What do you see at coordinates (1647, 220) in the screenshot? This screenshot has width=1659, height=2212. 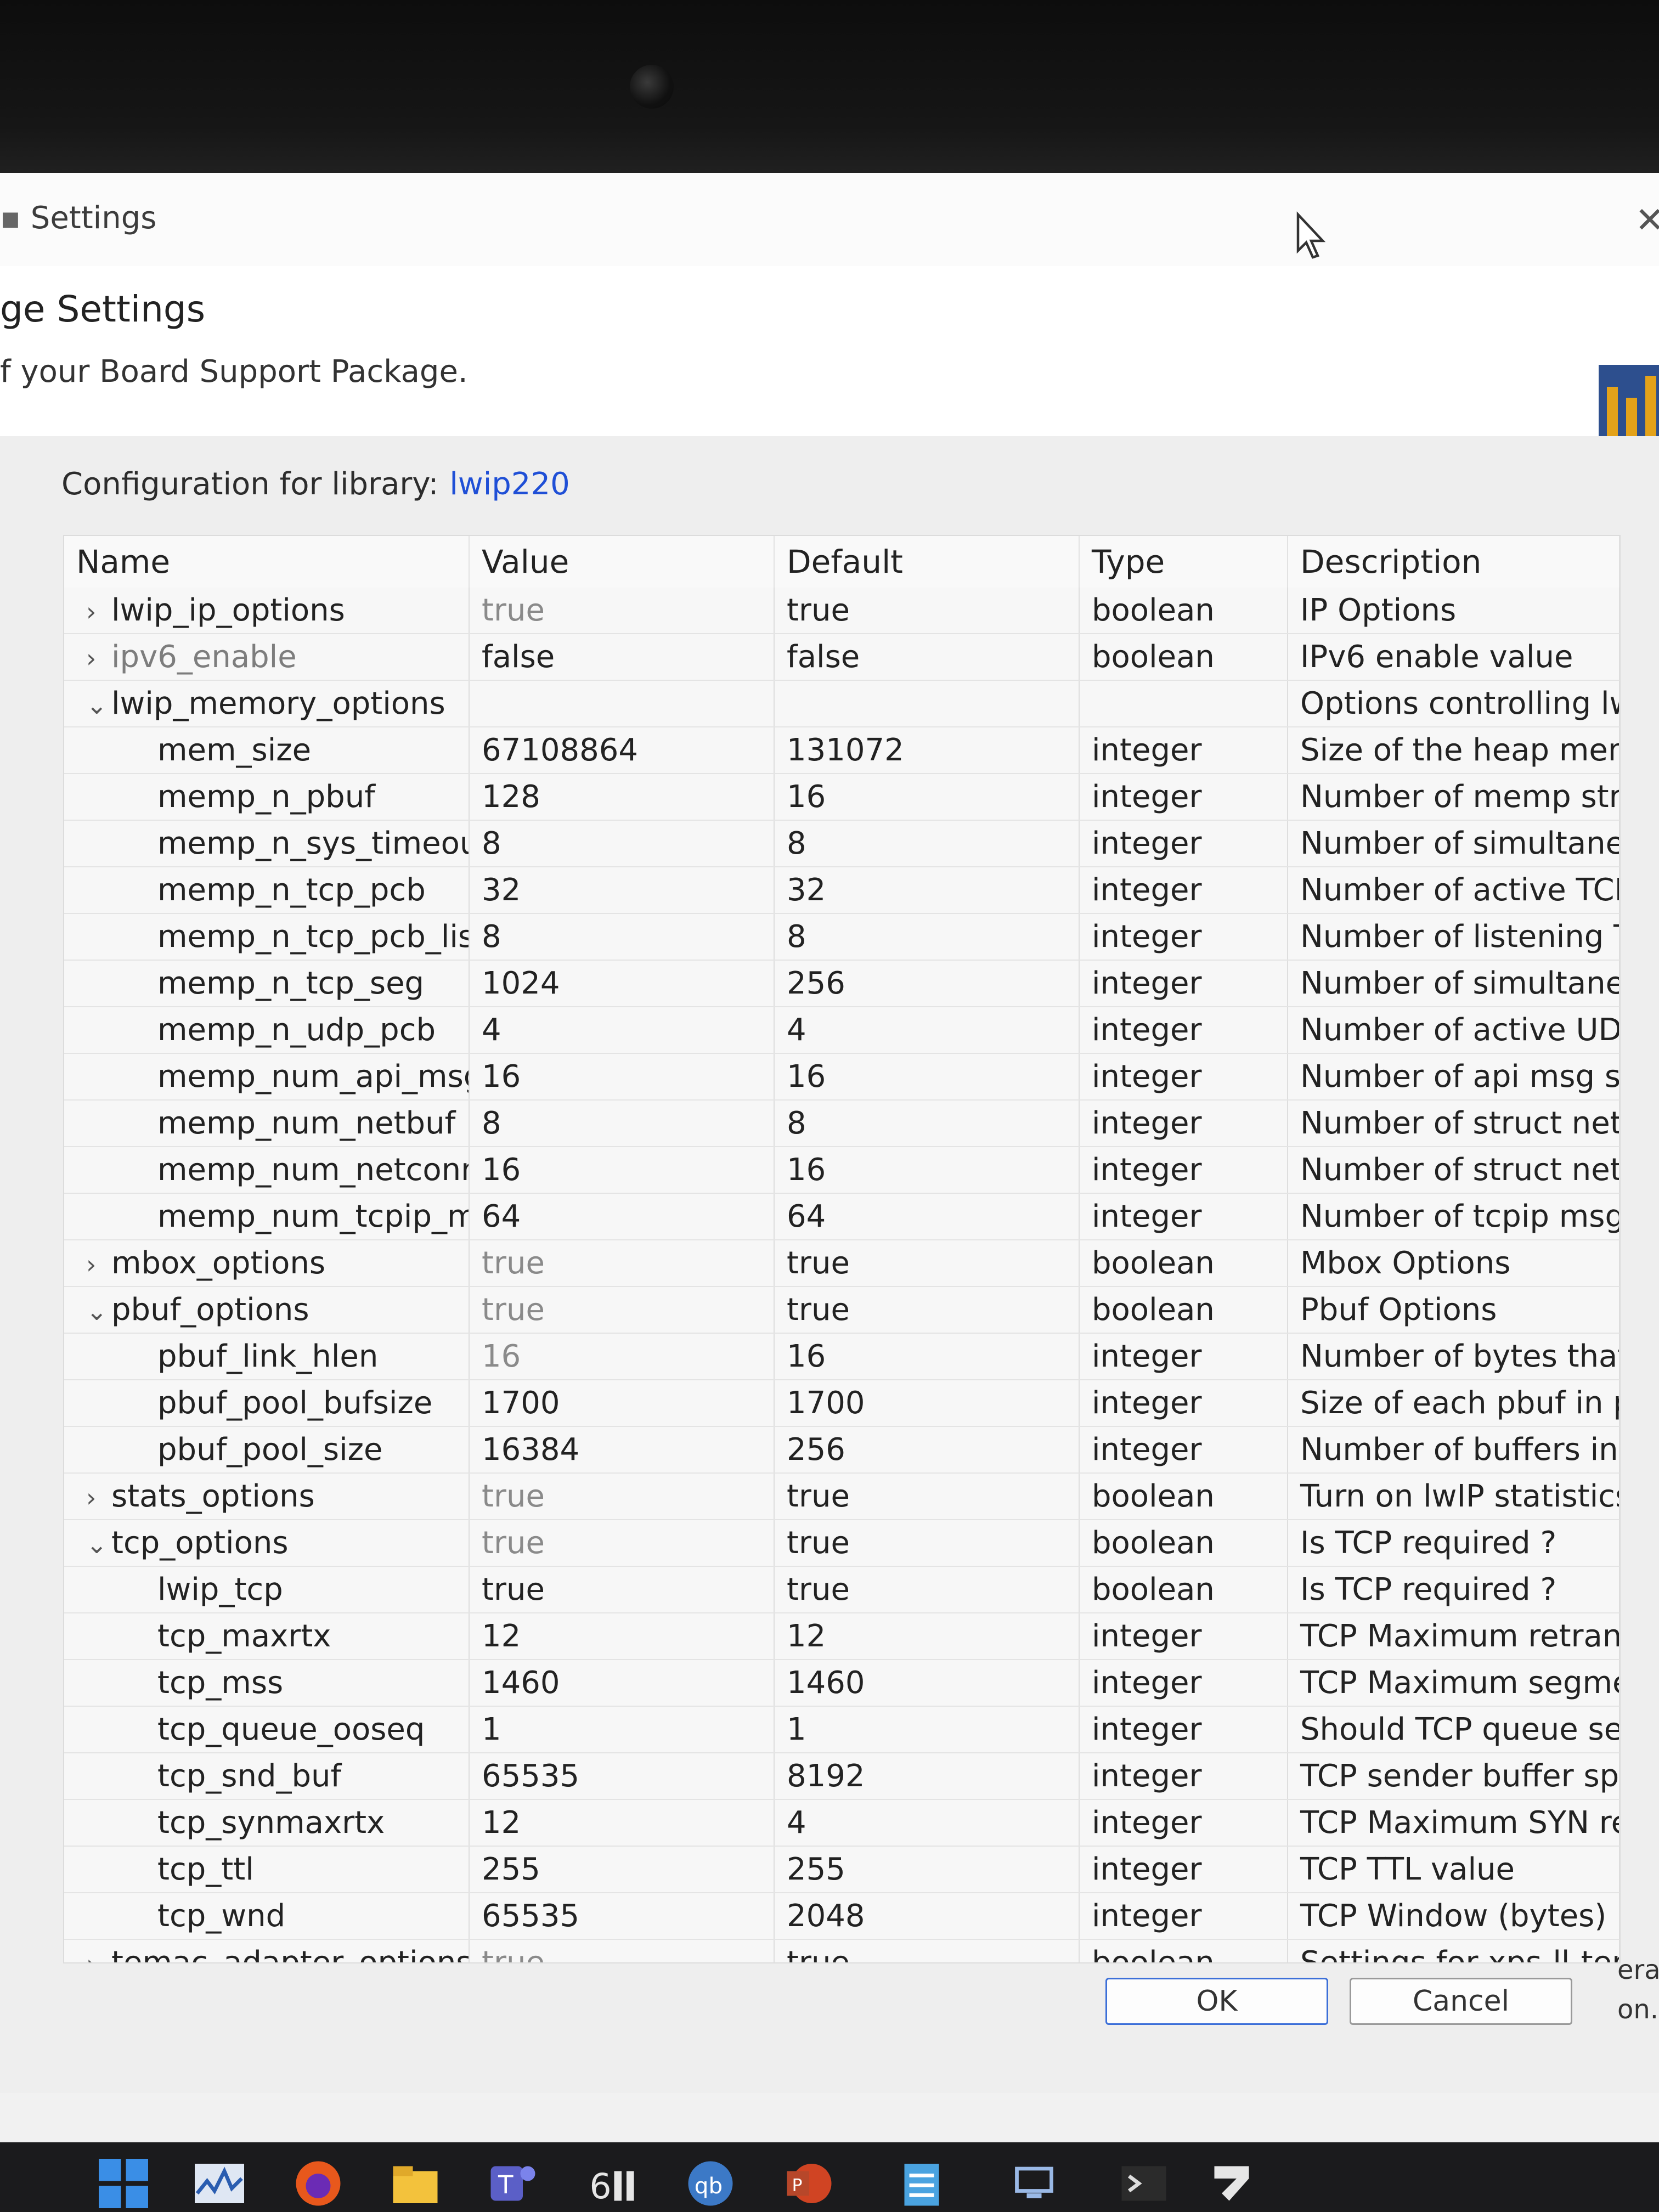 I see `close-icon: ✕` at bounding box center [1647, 220].